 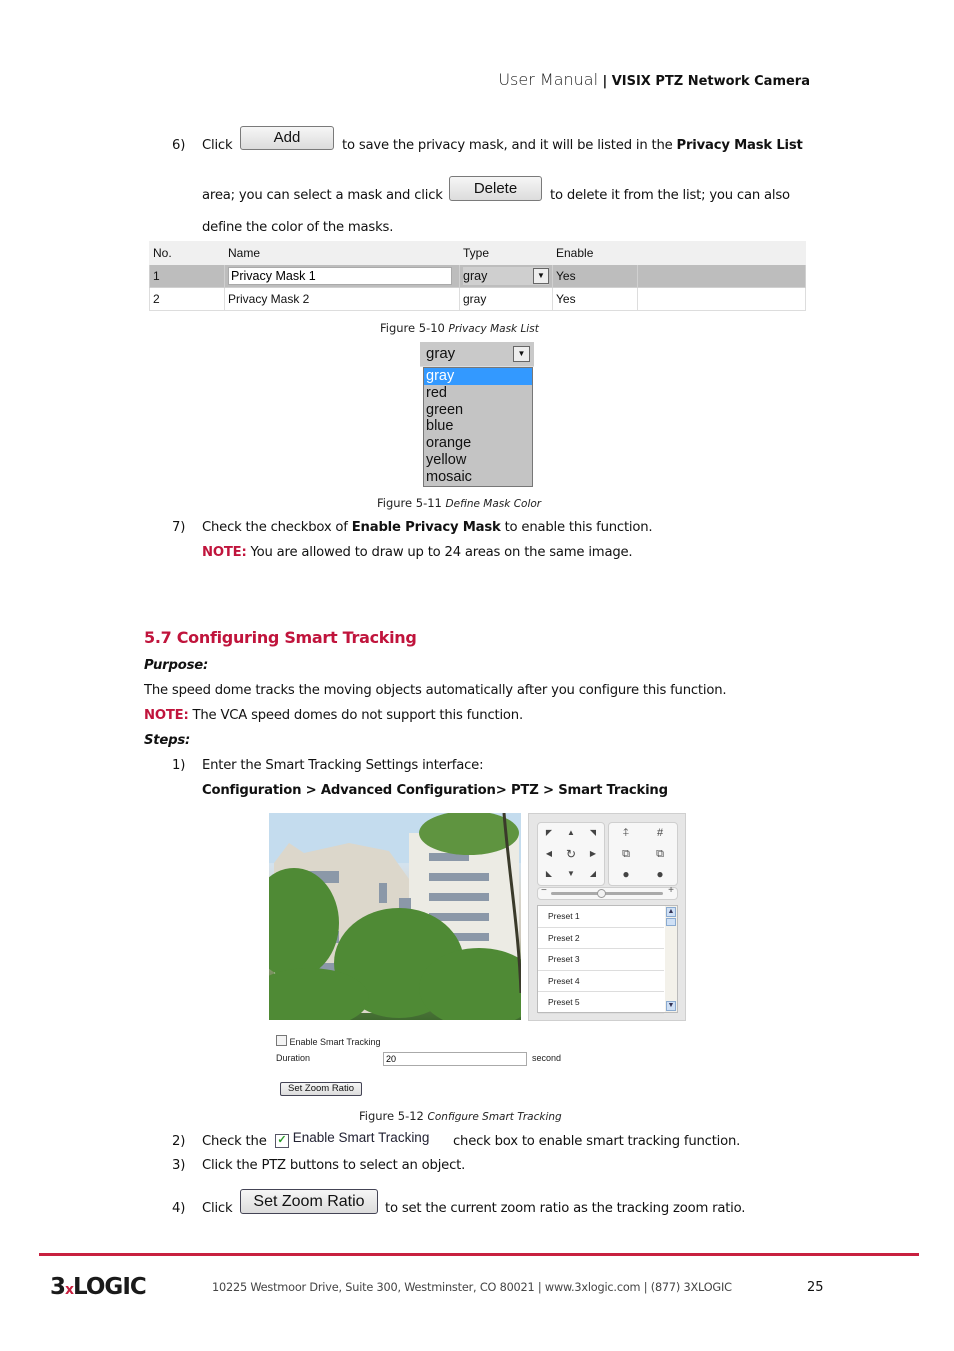 What do you see at coordinates (409, 503) in the screenshot?
I see `caption-label: Figure 5-11` at bounding box center [409, 503].